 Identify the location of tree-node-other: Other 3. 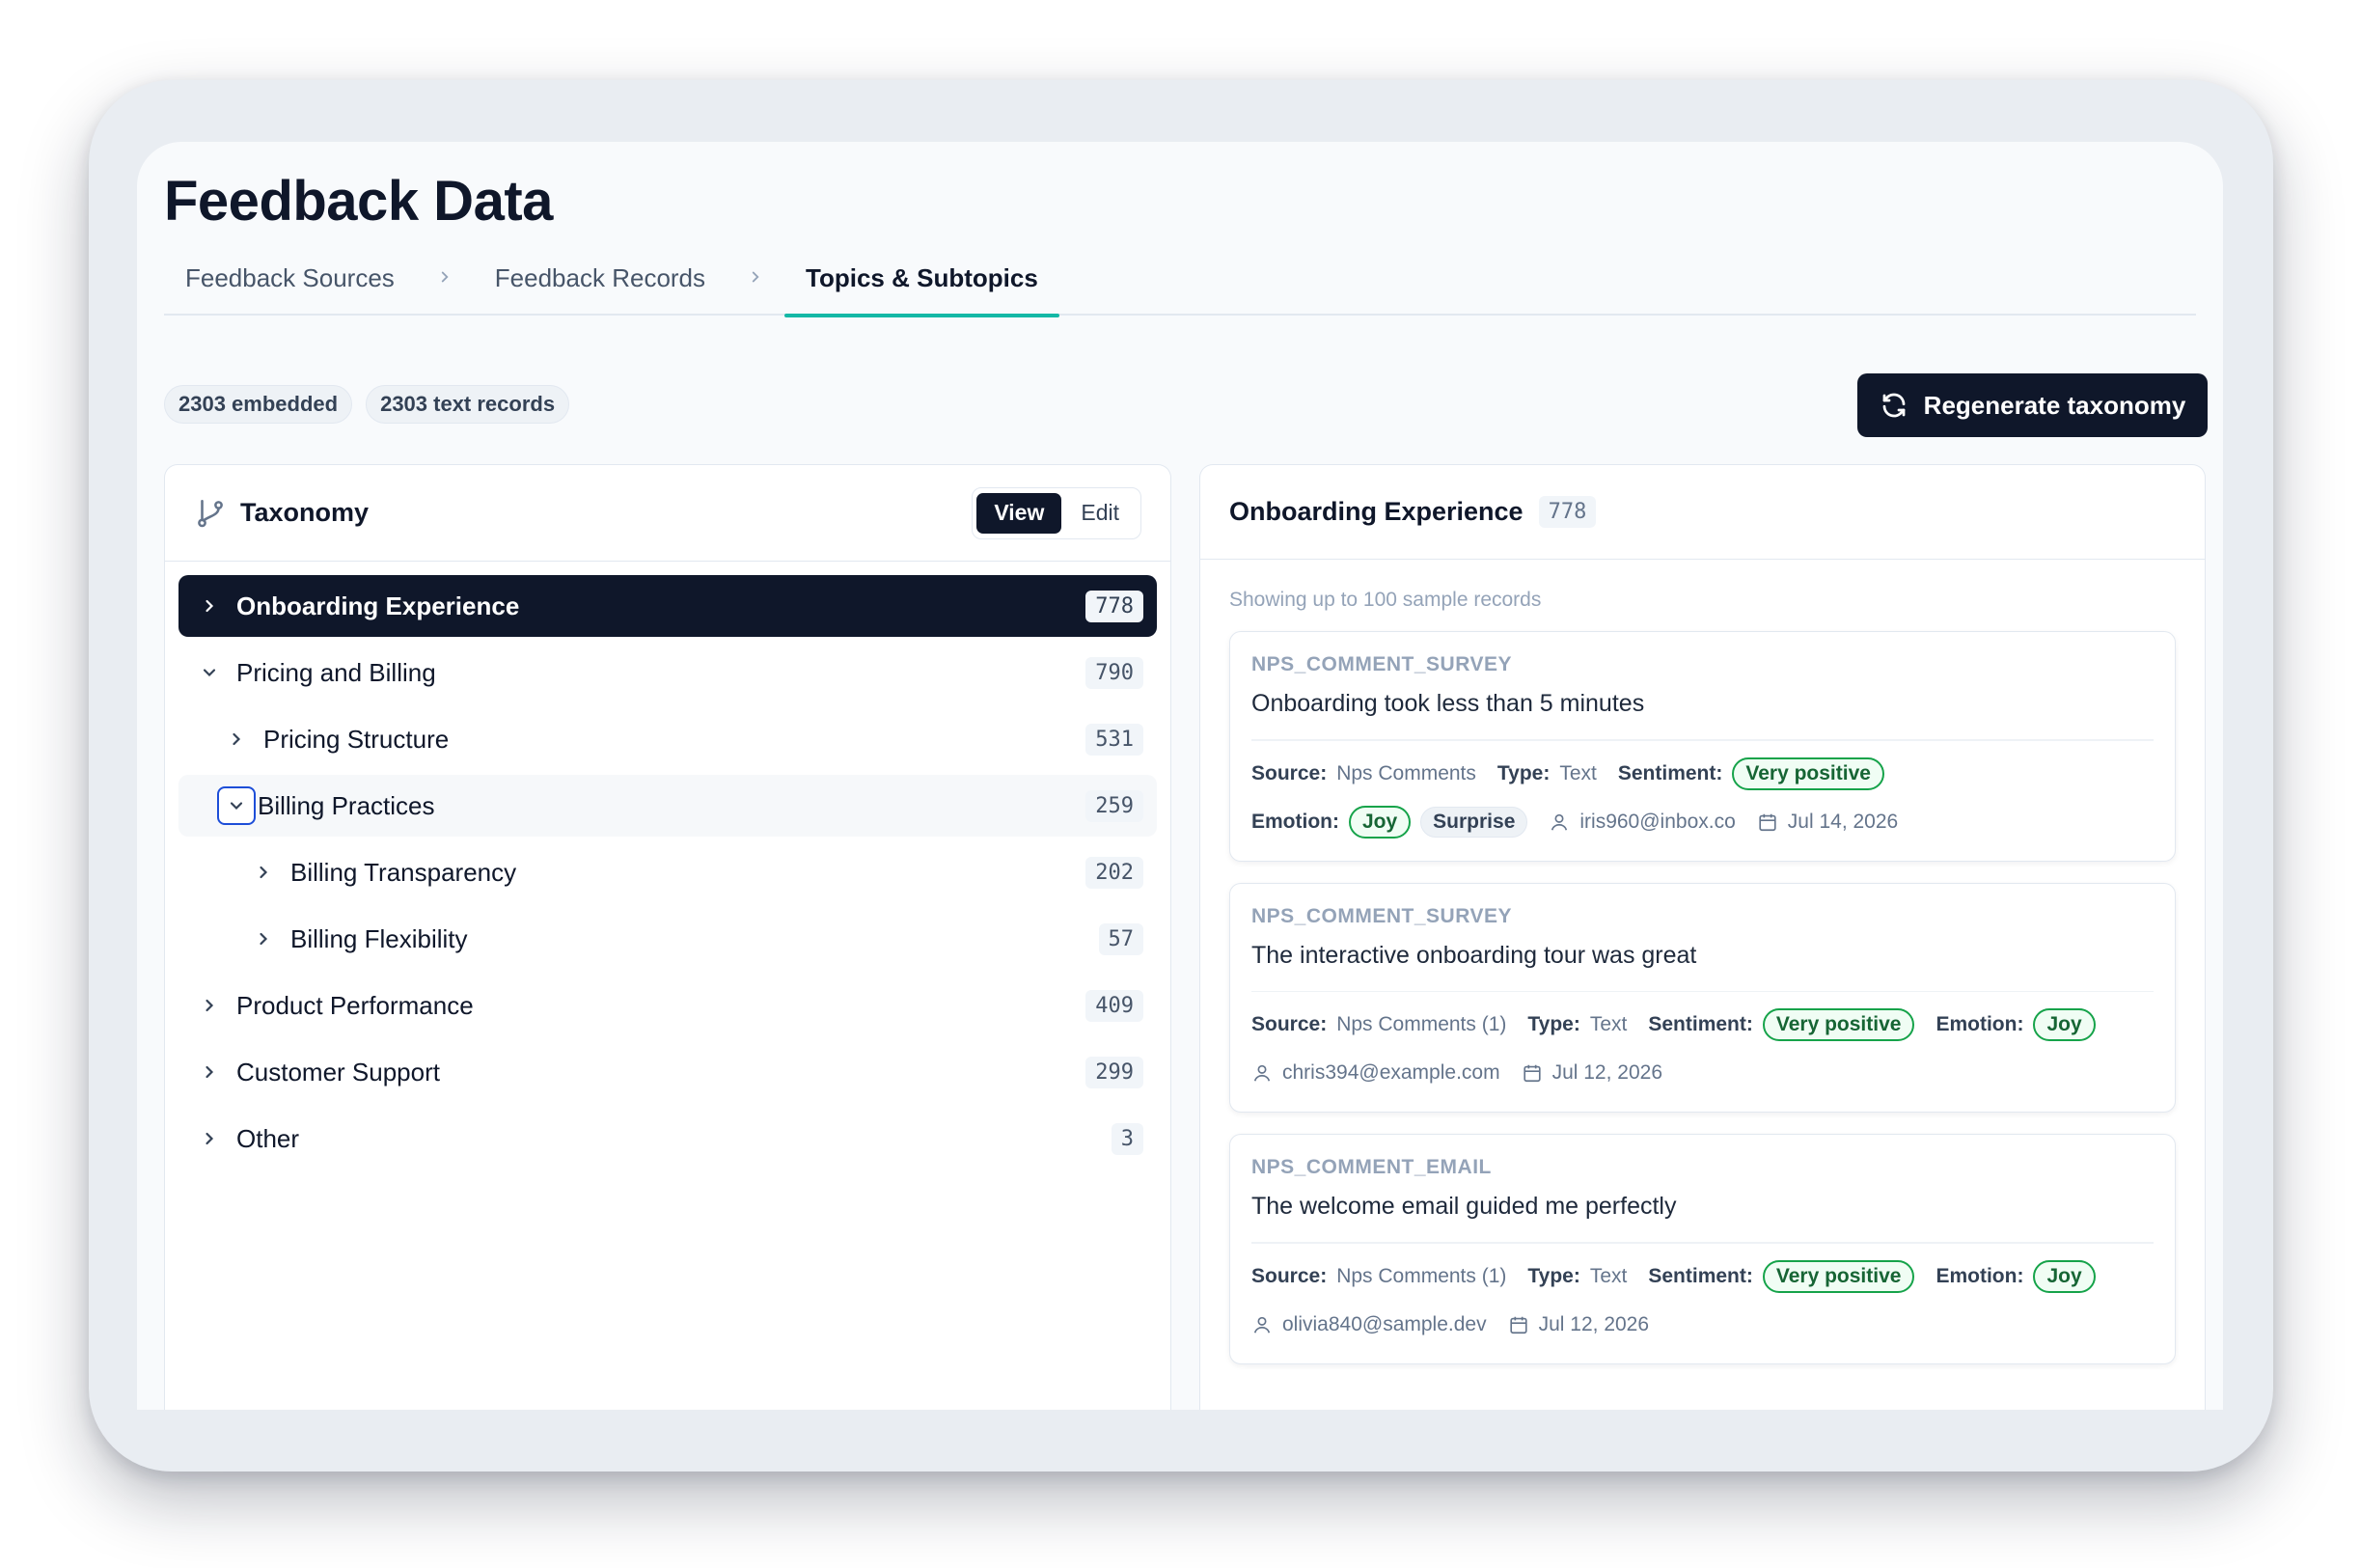
(667, 1138).